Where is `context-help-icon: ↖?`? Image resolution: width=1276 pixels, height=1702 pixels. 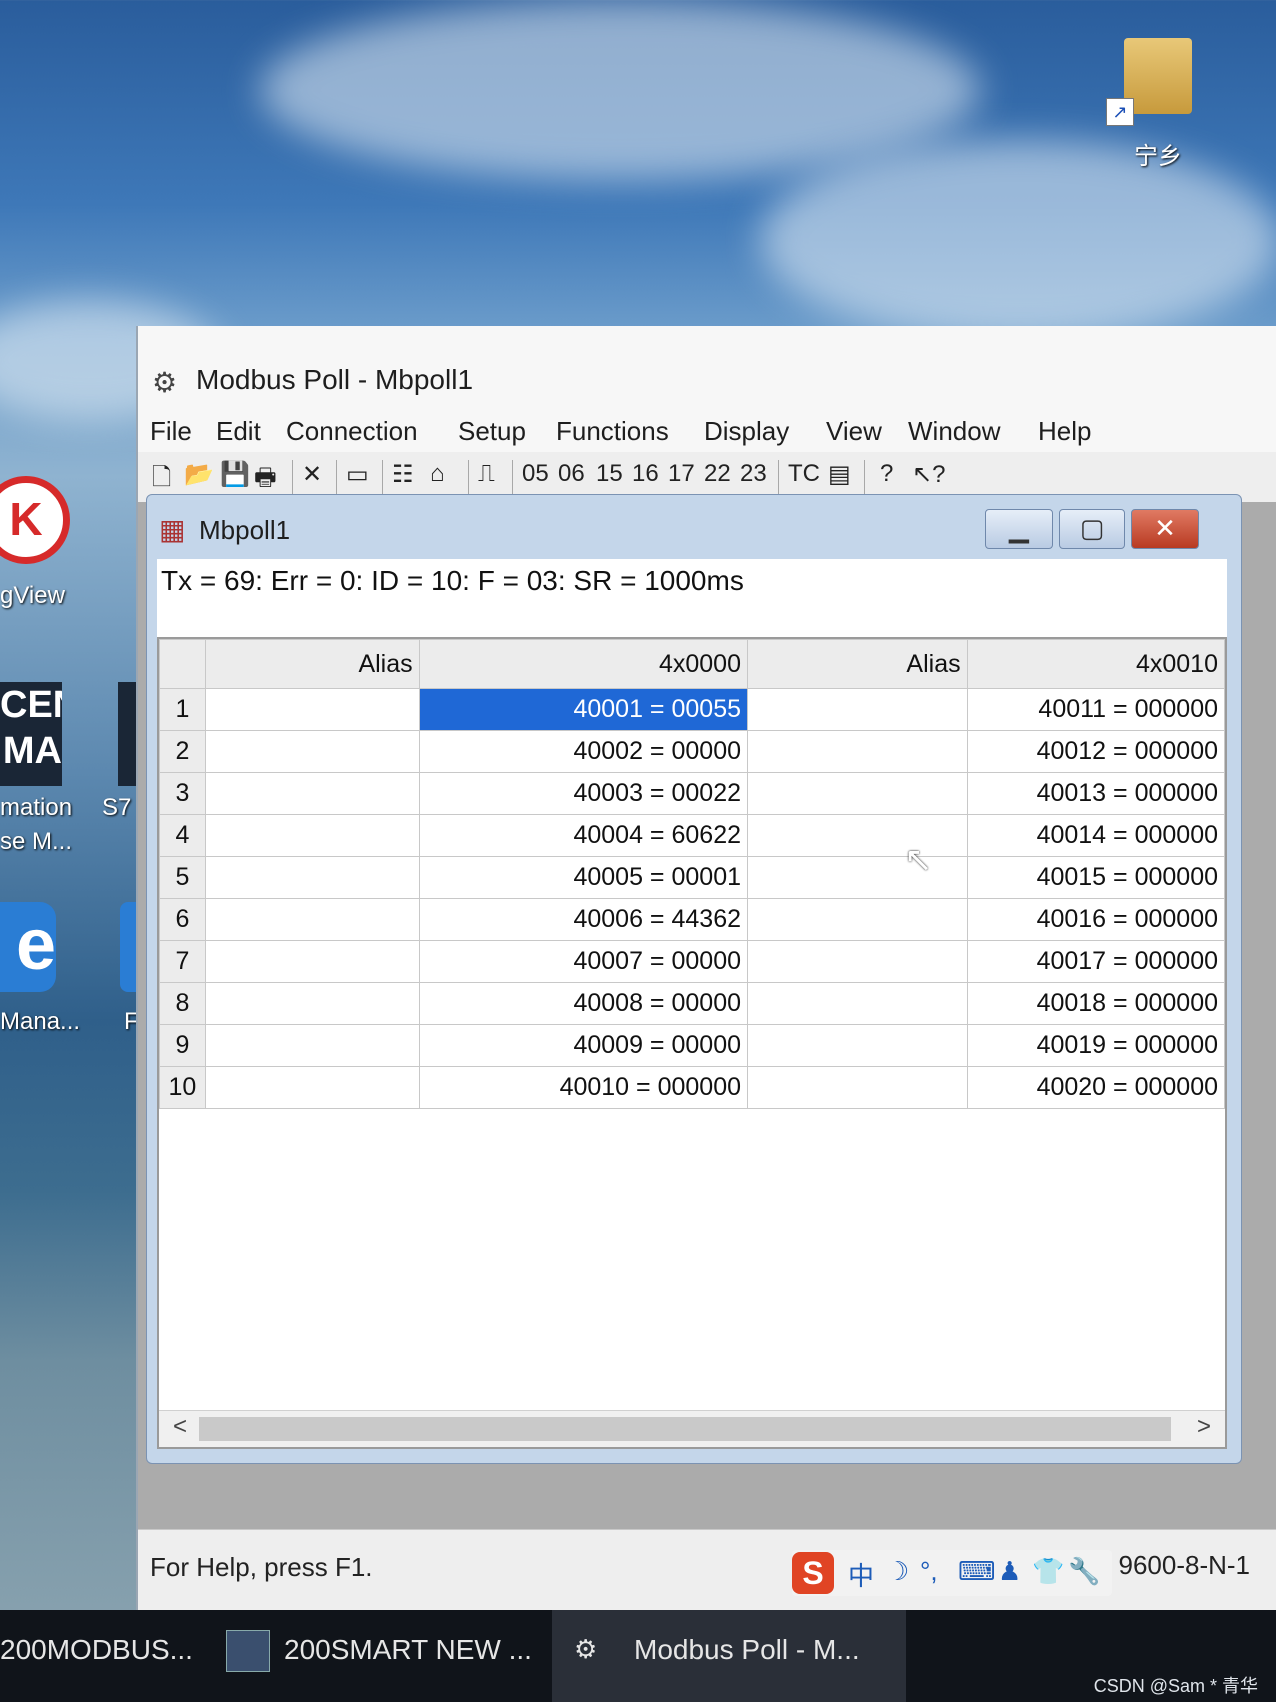
context-help-icon: ↖? is located at coordinates (928, 474).